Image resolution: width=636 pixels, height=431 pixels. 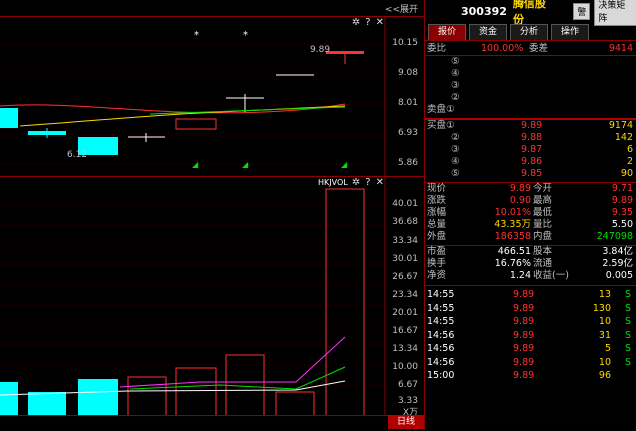 I want to click on tab-quote: 报价, so click(x=447, y=32).